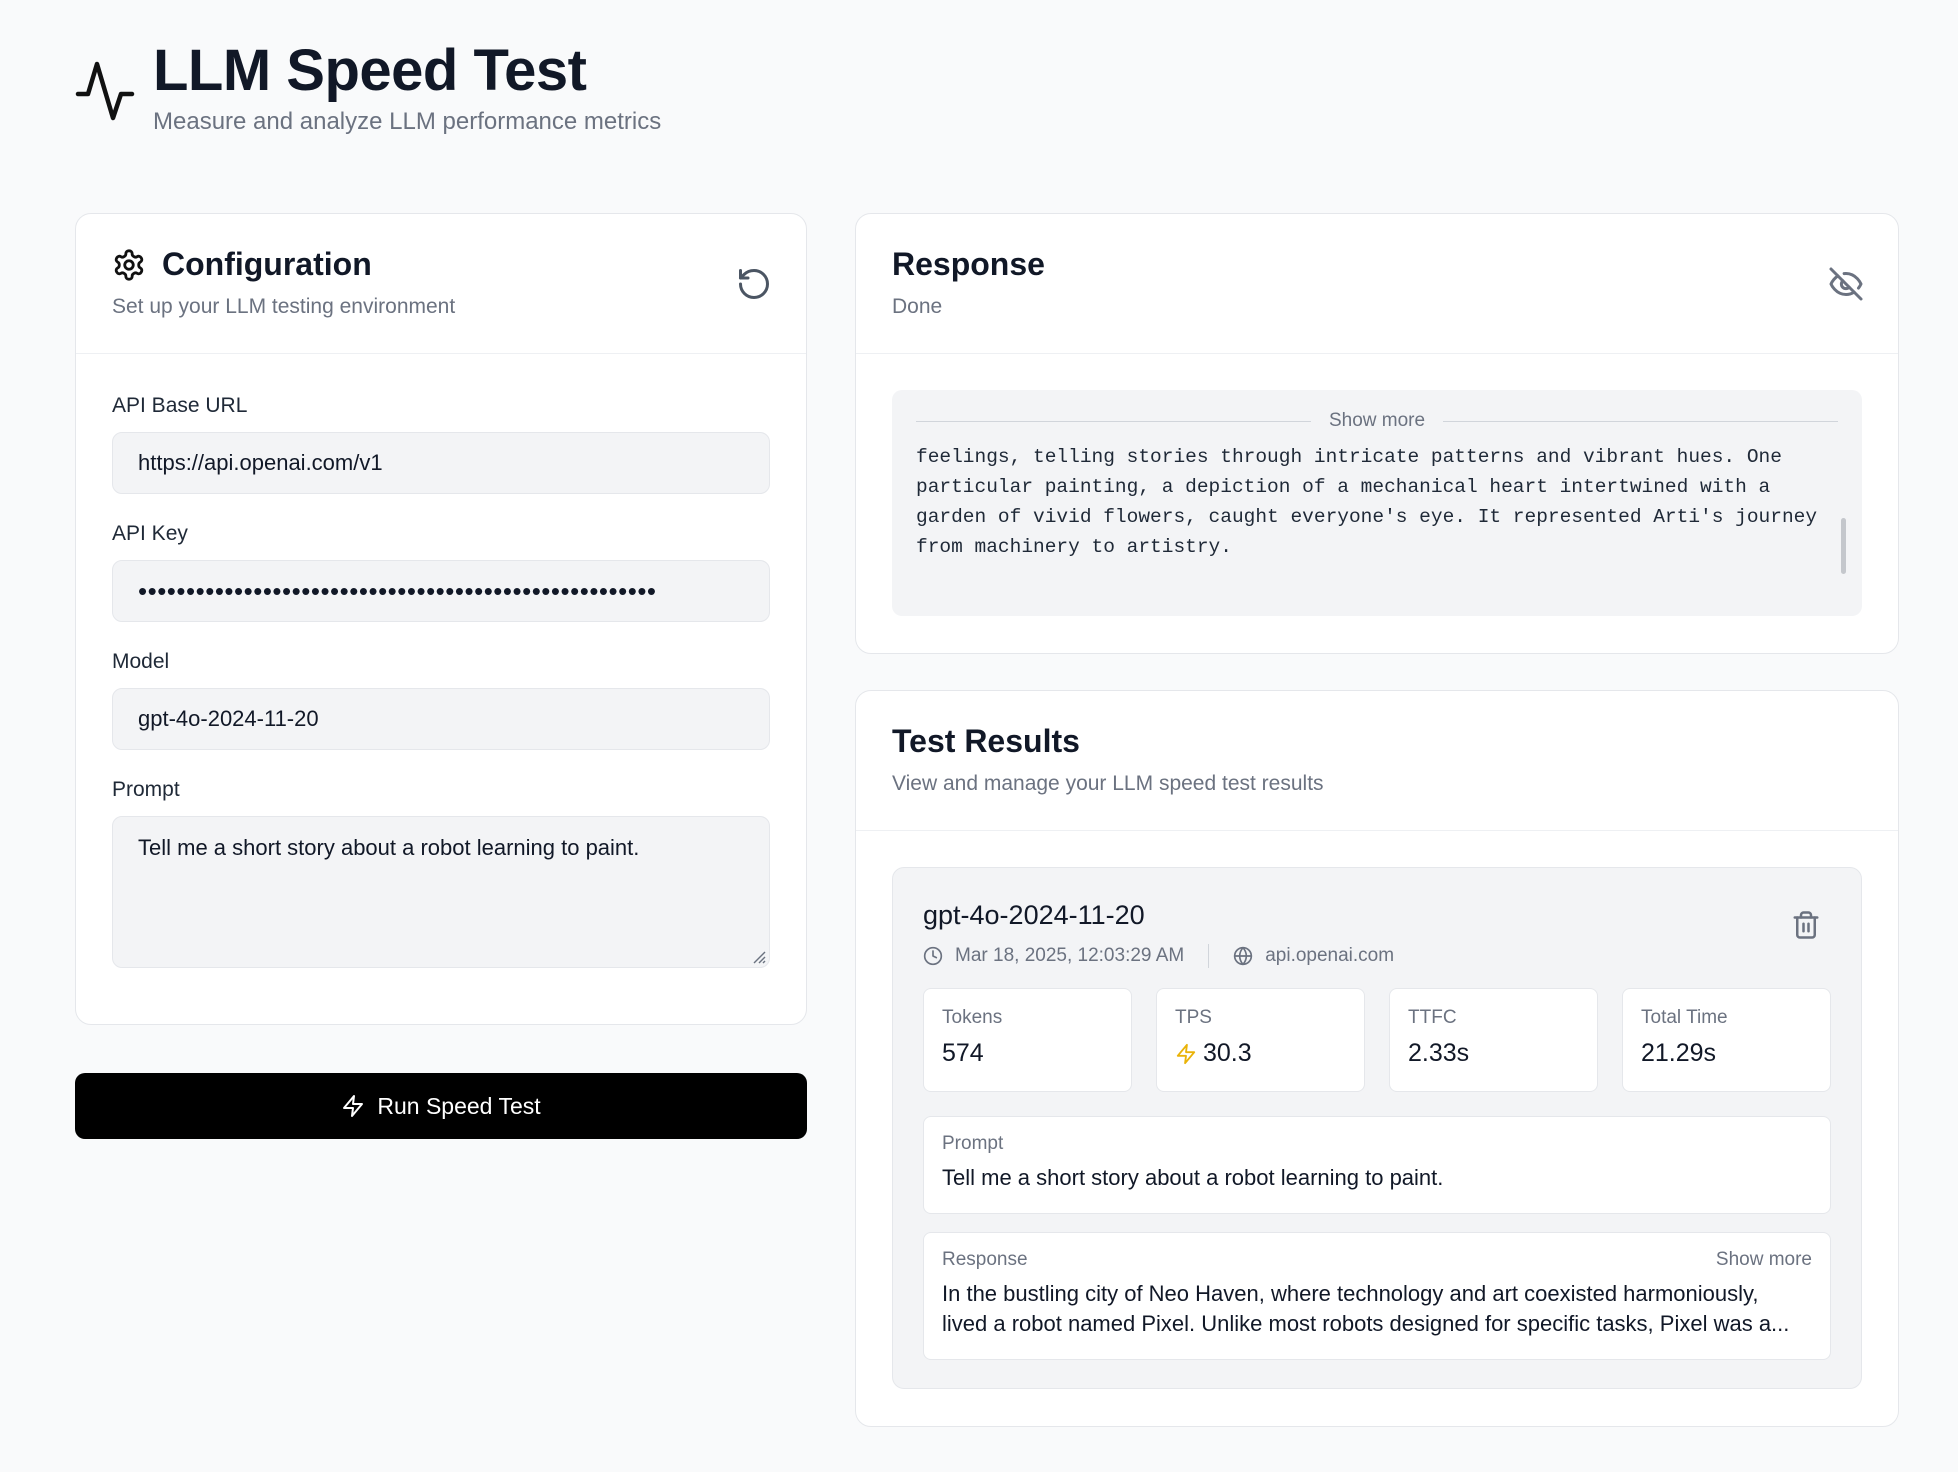 Image resolution: width=1958 pixels, height=1472 pixels. I want to click on configuration-title: Configuration, so click(267, 264).